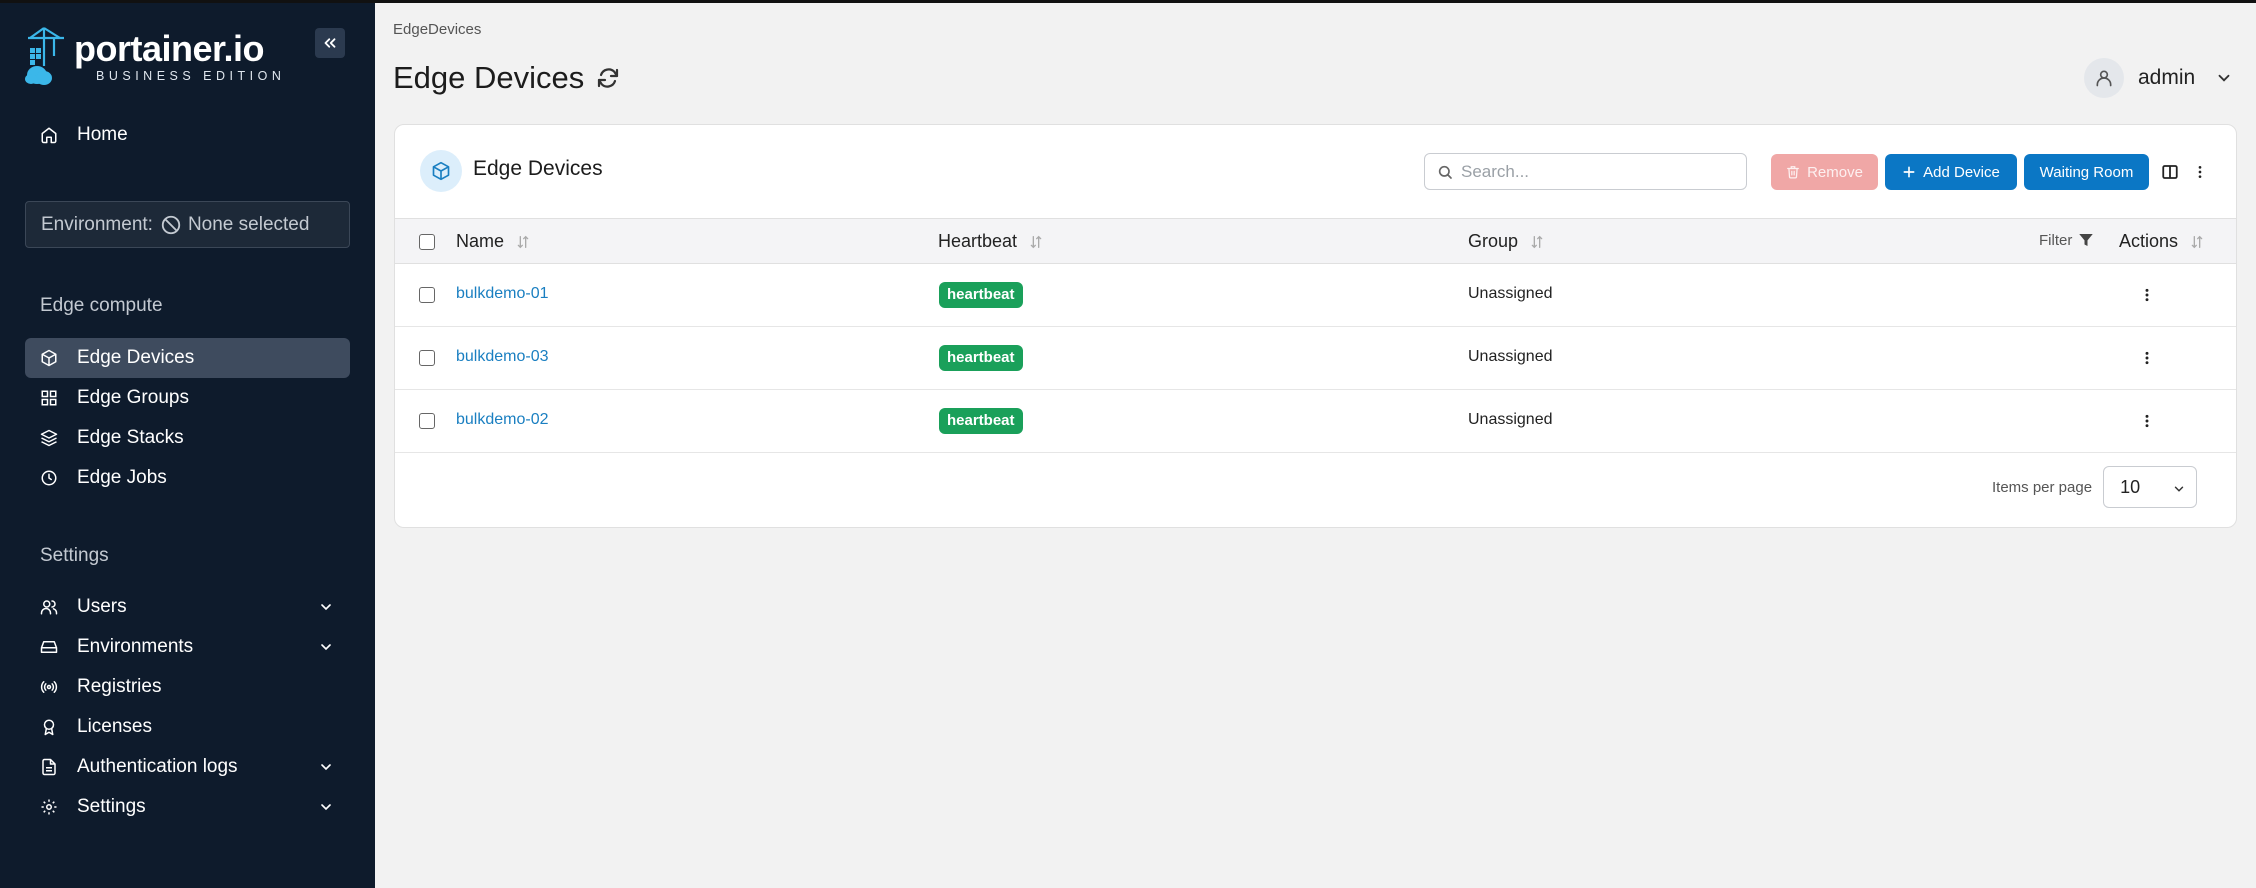 Image resolution: width=2256 pixels, height=888 pixels. I want to click on layers-icon, so click(49, 438).